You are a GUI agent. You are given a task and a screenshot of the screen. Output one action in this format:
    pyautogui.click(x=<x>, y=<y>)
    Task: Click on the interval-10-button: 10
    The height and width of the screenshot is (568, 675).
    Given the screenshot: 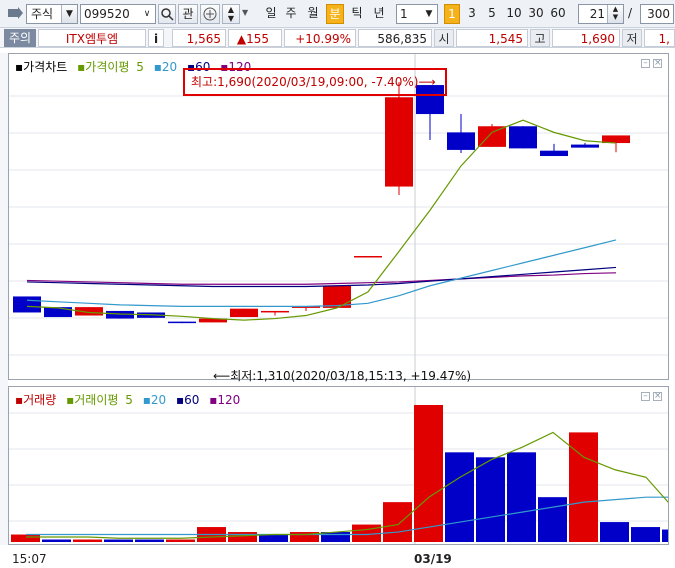 What is the action you would take?
    pyautogui.click(x=514, y=14)
    